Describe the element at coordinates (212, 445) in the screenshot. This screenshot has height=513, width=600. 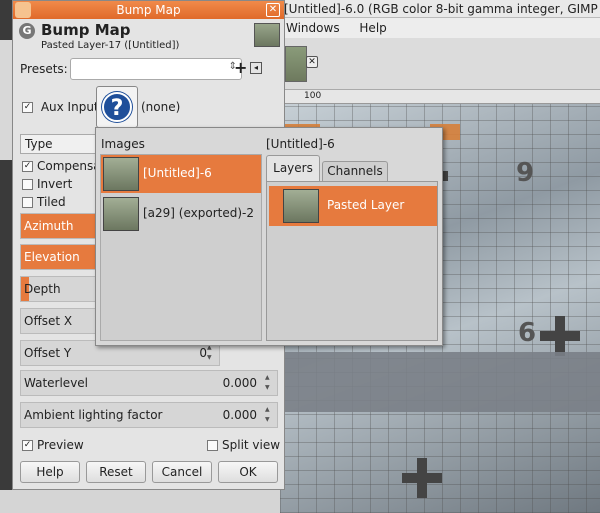
I see `split-view-checkbox` at that location.